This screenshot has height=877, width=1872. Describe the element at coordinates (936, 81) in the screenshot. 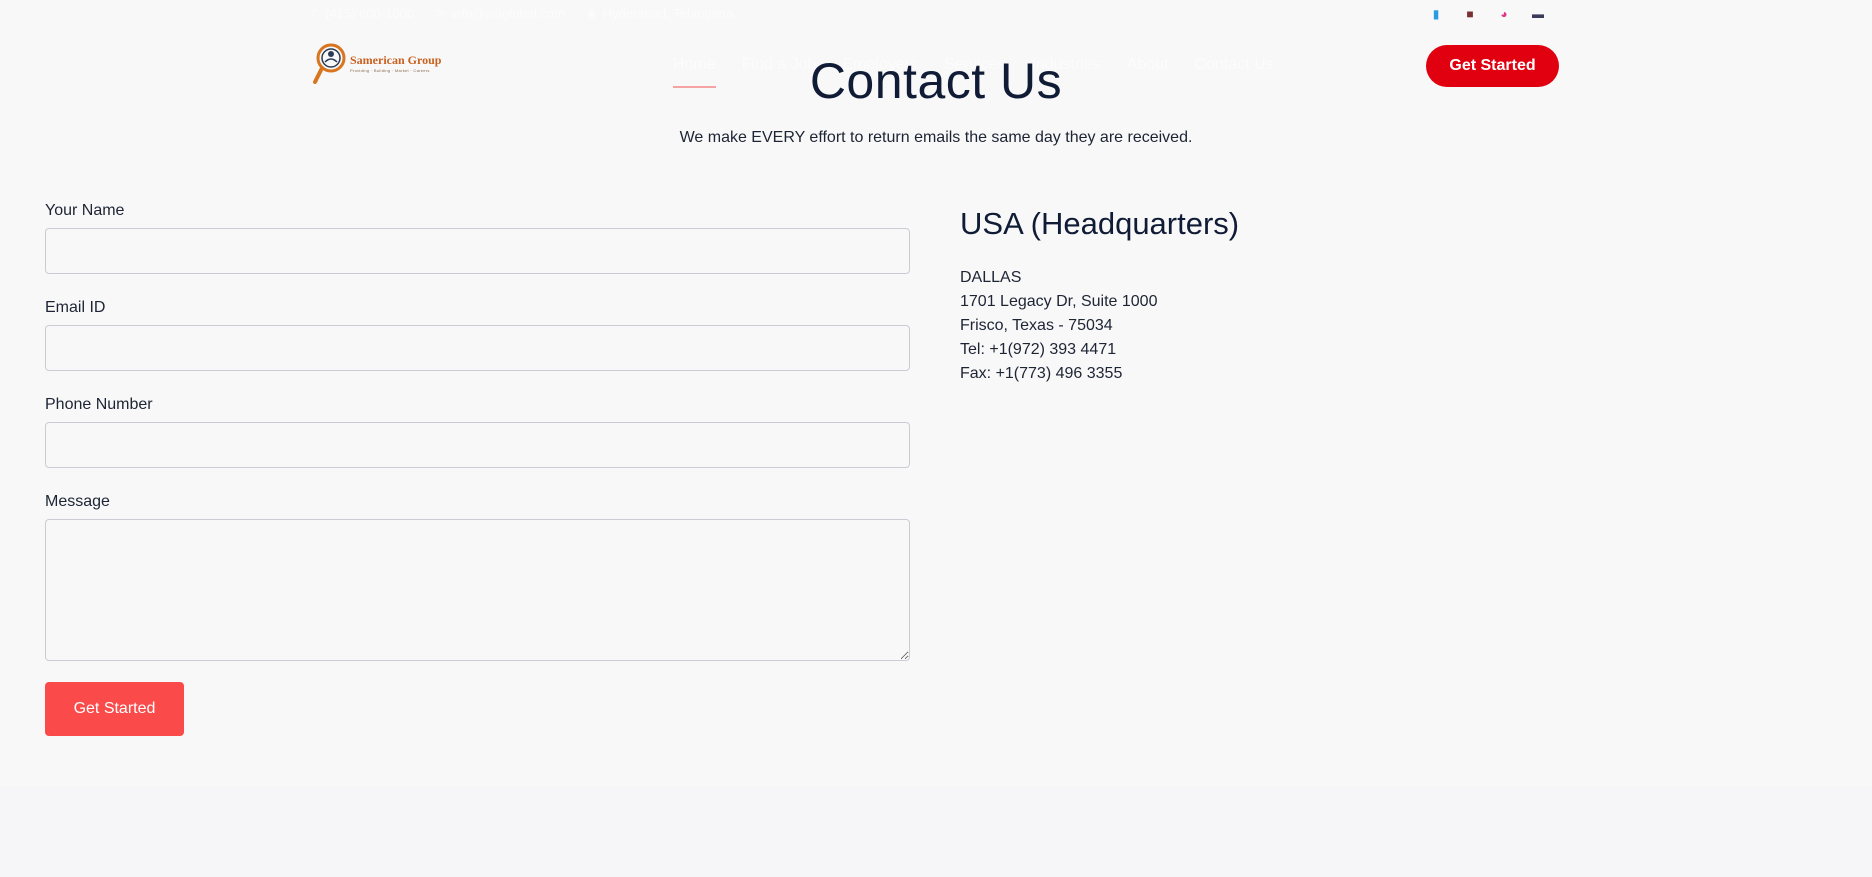

I see `page-title: Contact Us` at that location.